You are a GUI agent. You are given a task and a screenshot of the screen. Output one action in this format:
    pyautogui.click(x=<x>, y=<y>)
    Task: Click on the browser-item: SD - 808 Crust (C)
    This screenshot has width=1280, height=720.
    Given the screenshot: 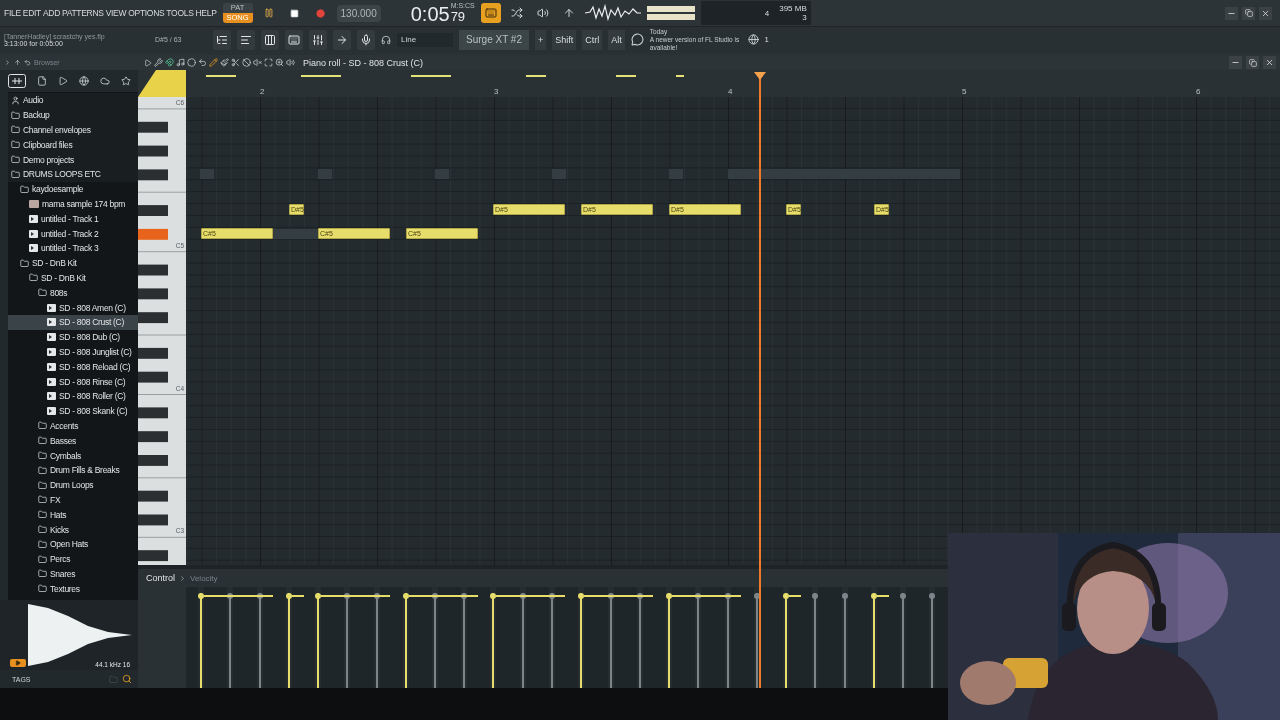 What is the action you would take?
    pyautogui.click(x=73, y=322)
    